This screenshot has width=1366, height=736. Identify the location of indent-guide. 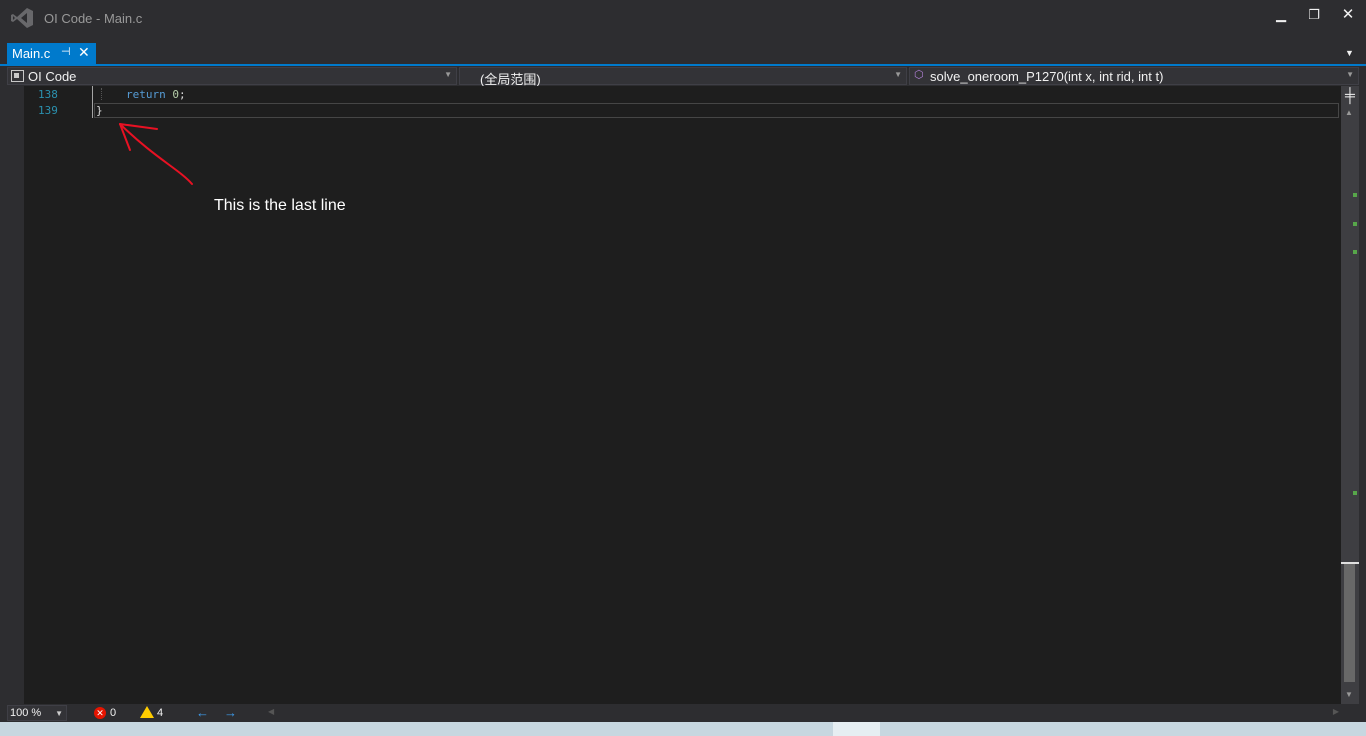
(101, 94).